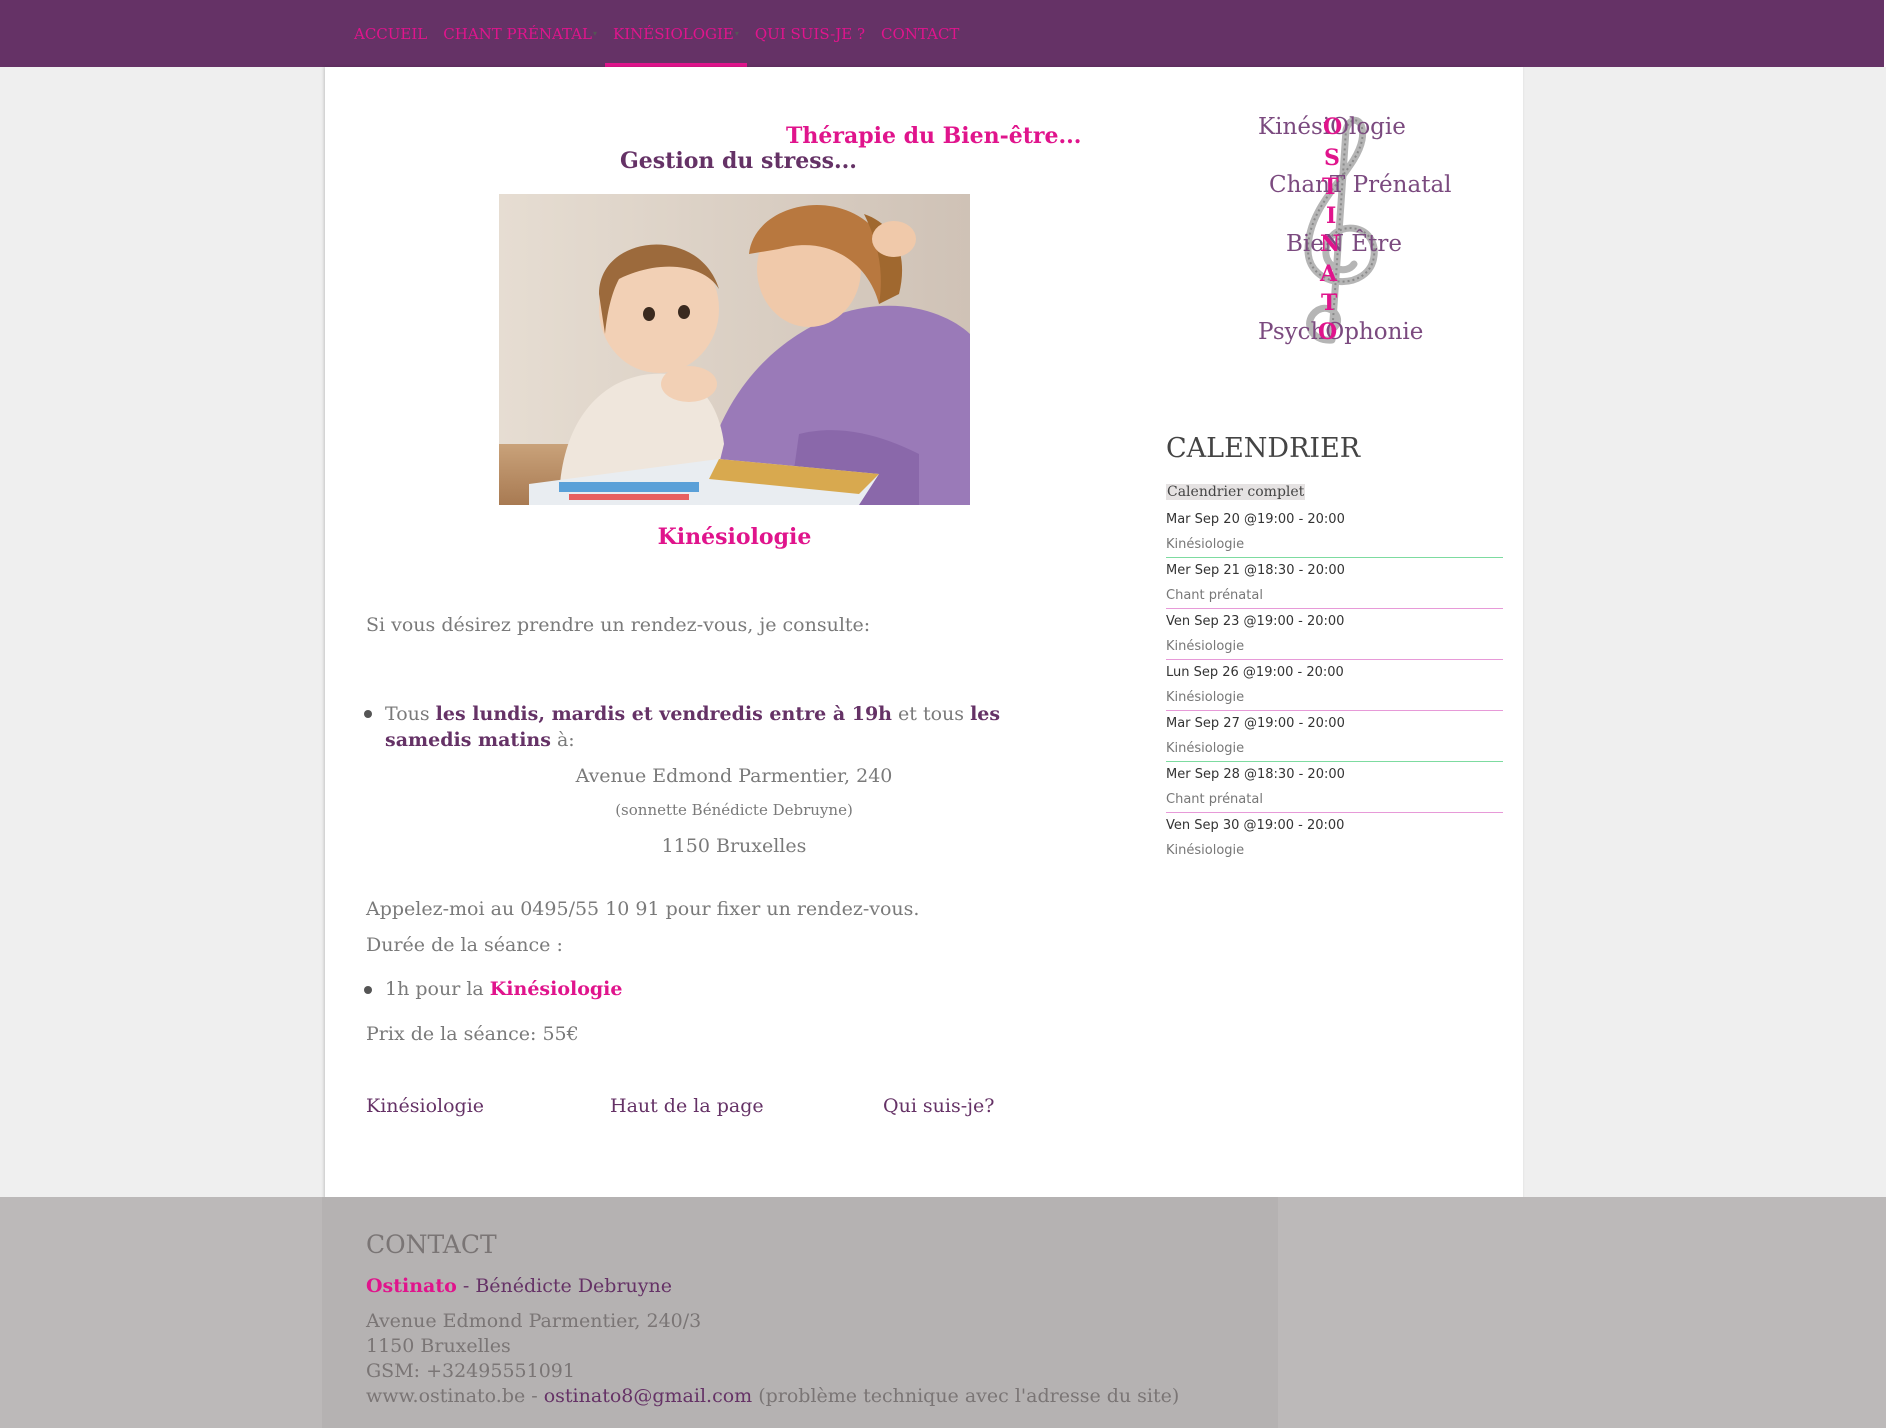 Image resolution: width=1886 pixels, height=1428 pixels. I want to click on event-date: Mar Sep 27 @19:00 - 20:00, so click(1255, 723).